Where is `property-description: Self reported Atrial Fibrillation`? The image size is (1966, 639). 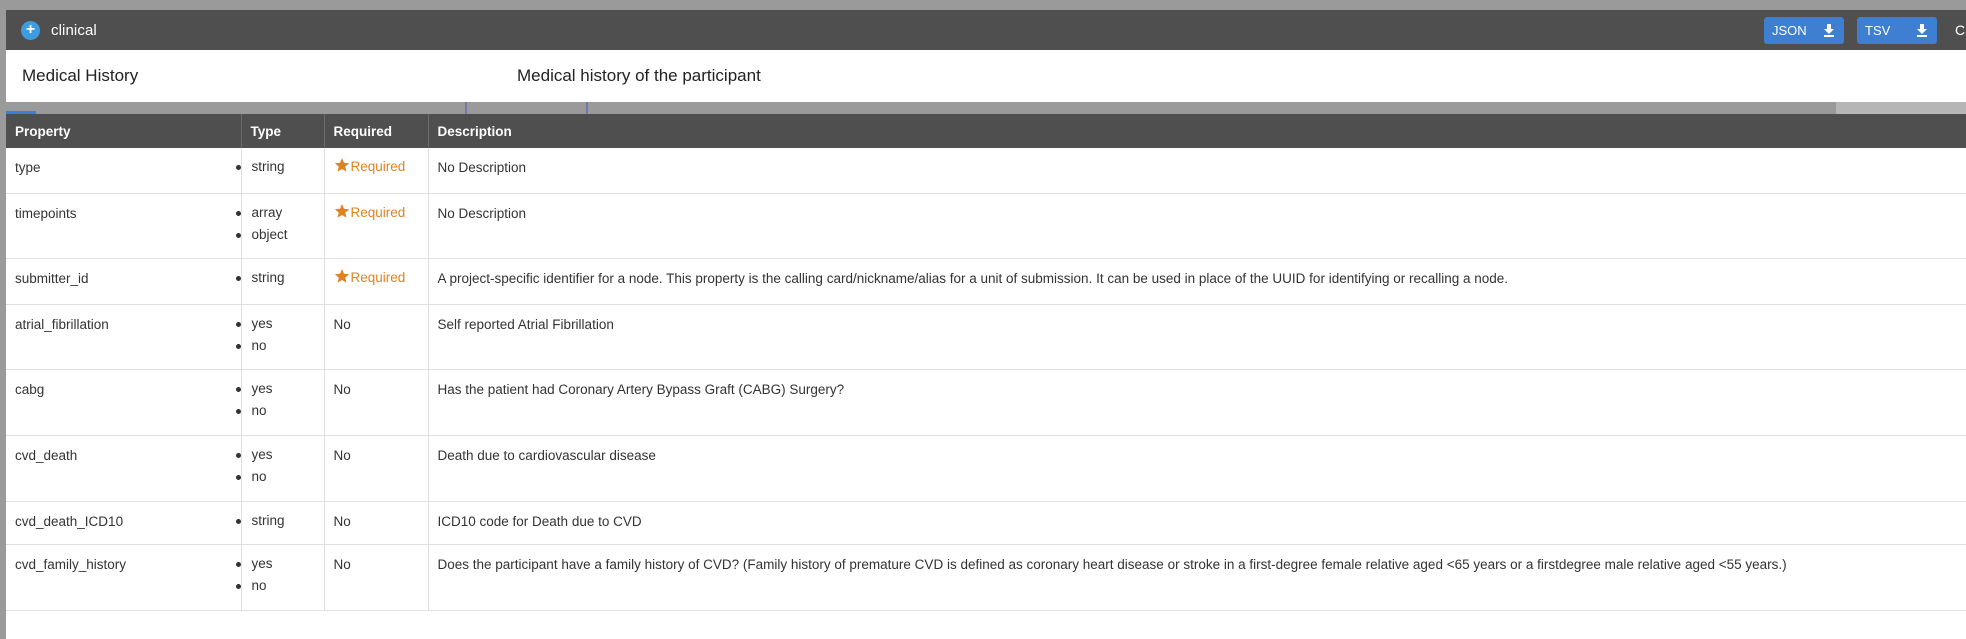 property-description: Self reported Atrial Fibrillation is located at coordinates (1197, 337).